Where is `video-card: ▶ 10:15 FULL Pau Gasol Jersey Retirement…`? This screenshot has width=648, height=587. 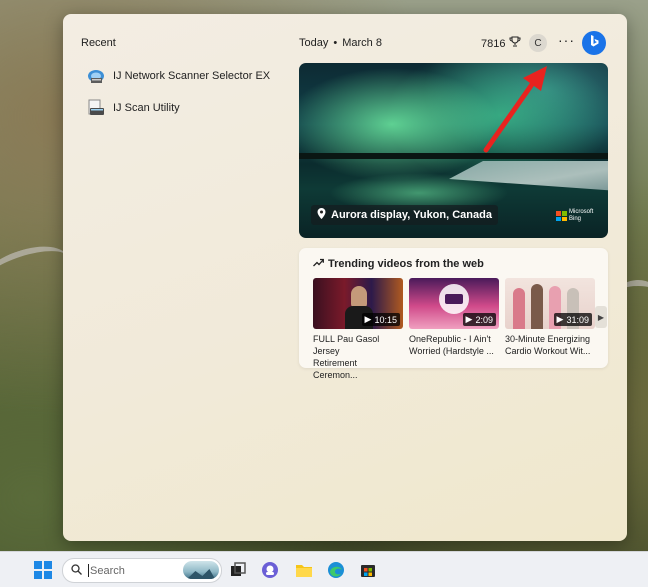 video-card: ▶ 10:15 FULL Pau Gasol Jersey Retirement… is located at coordinates (358, 329).